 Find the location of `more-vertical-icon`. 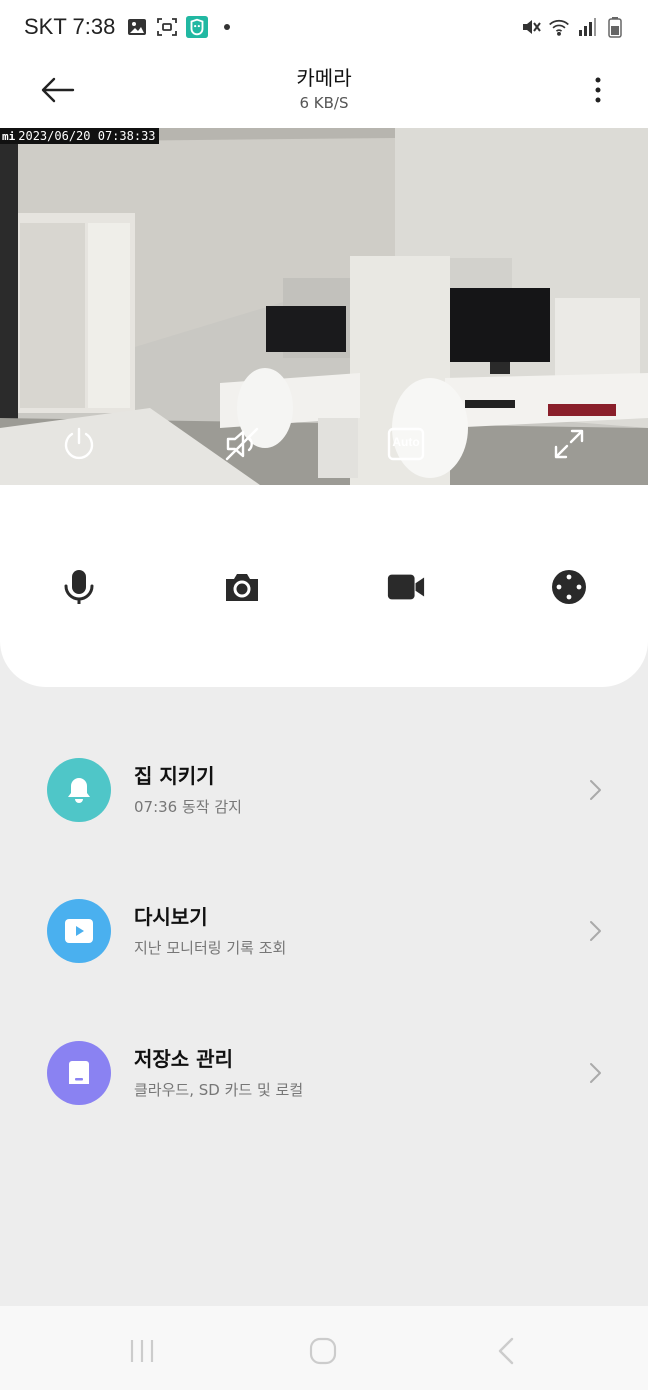

more-vertical-icon is located at coordinates (598, 90).